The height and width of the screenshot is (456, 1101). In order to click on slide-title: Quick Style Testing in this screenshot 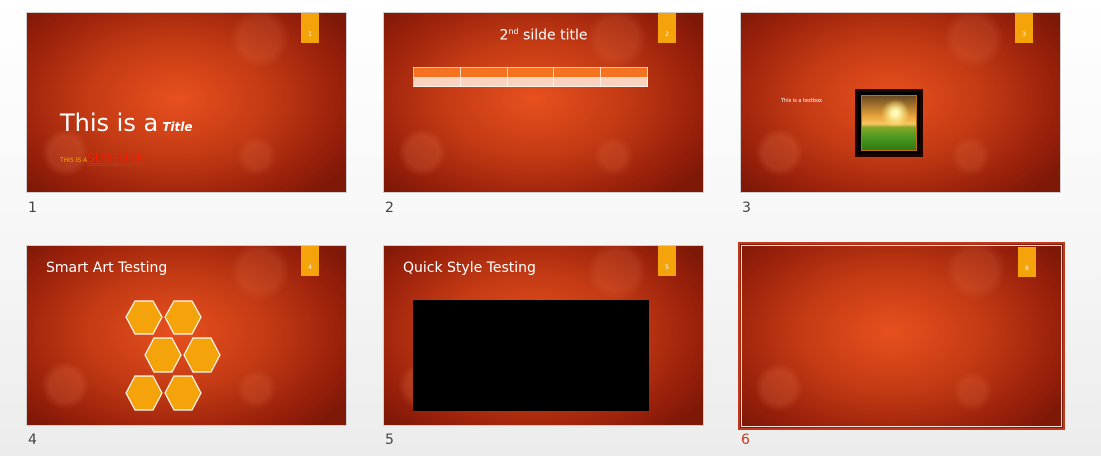, I will do `click(469, 268)`.